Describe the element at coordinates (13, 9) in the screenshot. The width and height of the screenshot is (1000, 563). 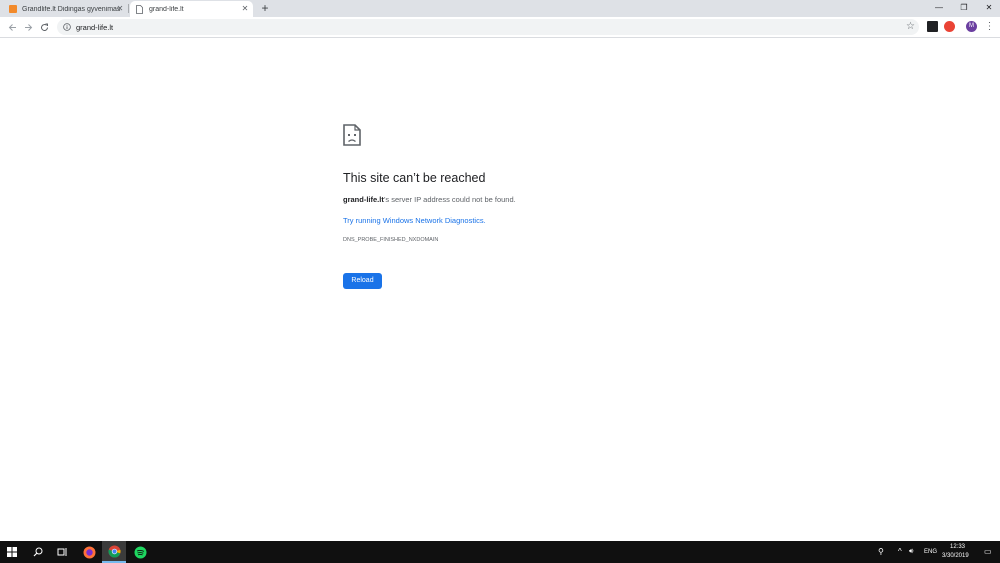
I see `grandlife-favicon-icon` at that location.